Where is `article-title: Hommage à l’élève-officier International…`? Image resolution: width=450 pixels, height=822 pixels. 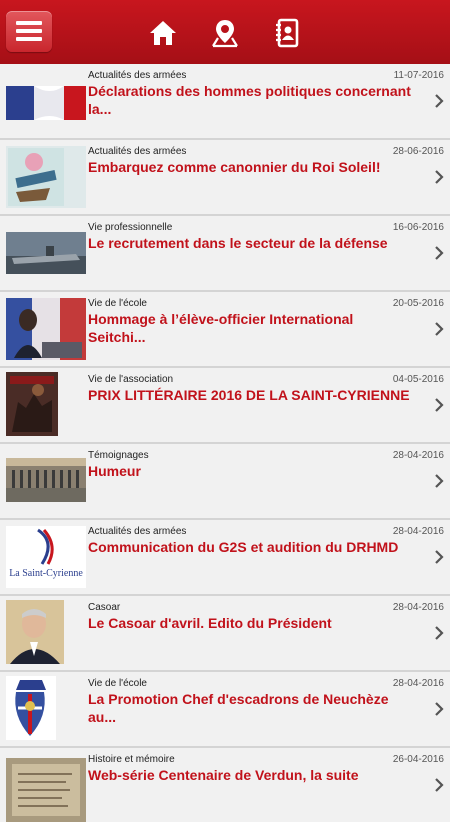 article-title: Hommage à l’élève-officier International… is located at coordinates (250, 328).